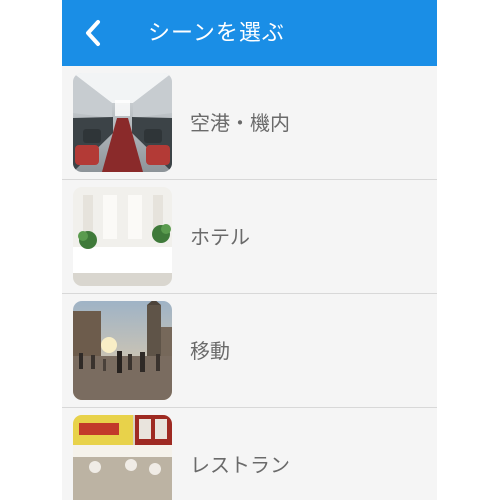  What do you see at coordinates (122, 236) in the screenshot?
I see `hotel-lobby-photo` at bounding box center [122, 236].